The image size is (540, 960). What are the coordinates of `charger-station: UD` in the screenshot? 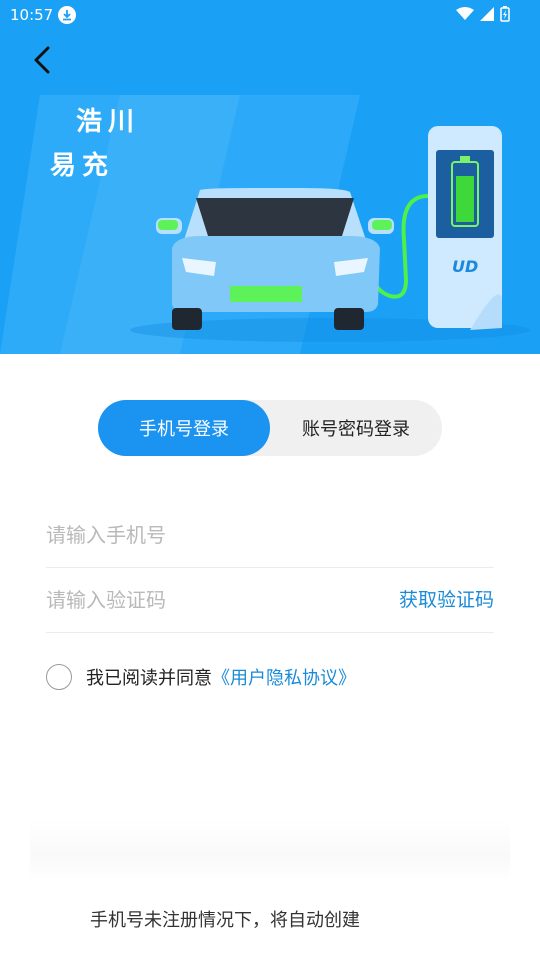 It's located at (465, 228).